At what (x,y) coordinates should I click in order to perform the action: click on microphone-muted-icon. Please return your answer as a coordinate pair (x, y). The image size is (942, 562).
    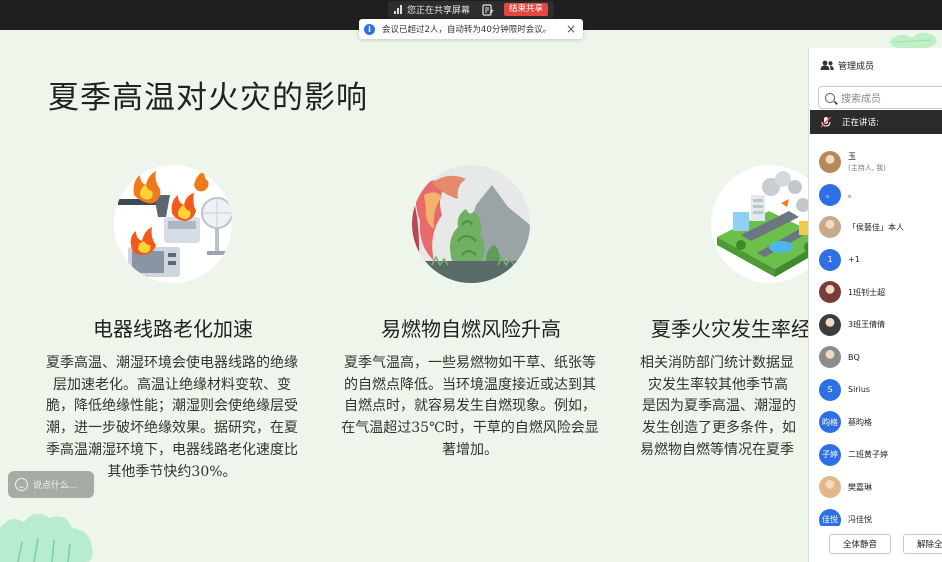
    Looking at the image, I should click on (826, 122).